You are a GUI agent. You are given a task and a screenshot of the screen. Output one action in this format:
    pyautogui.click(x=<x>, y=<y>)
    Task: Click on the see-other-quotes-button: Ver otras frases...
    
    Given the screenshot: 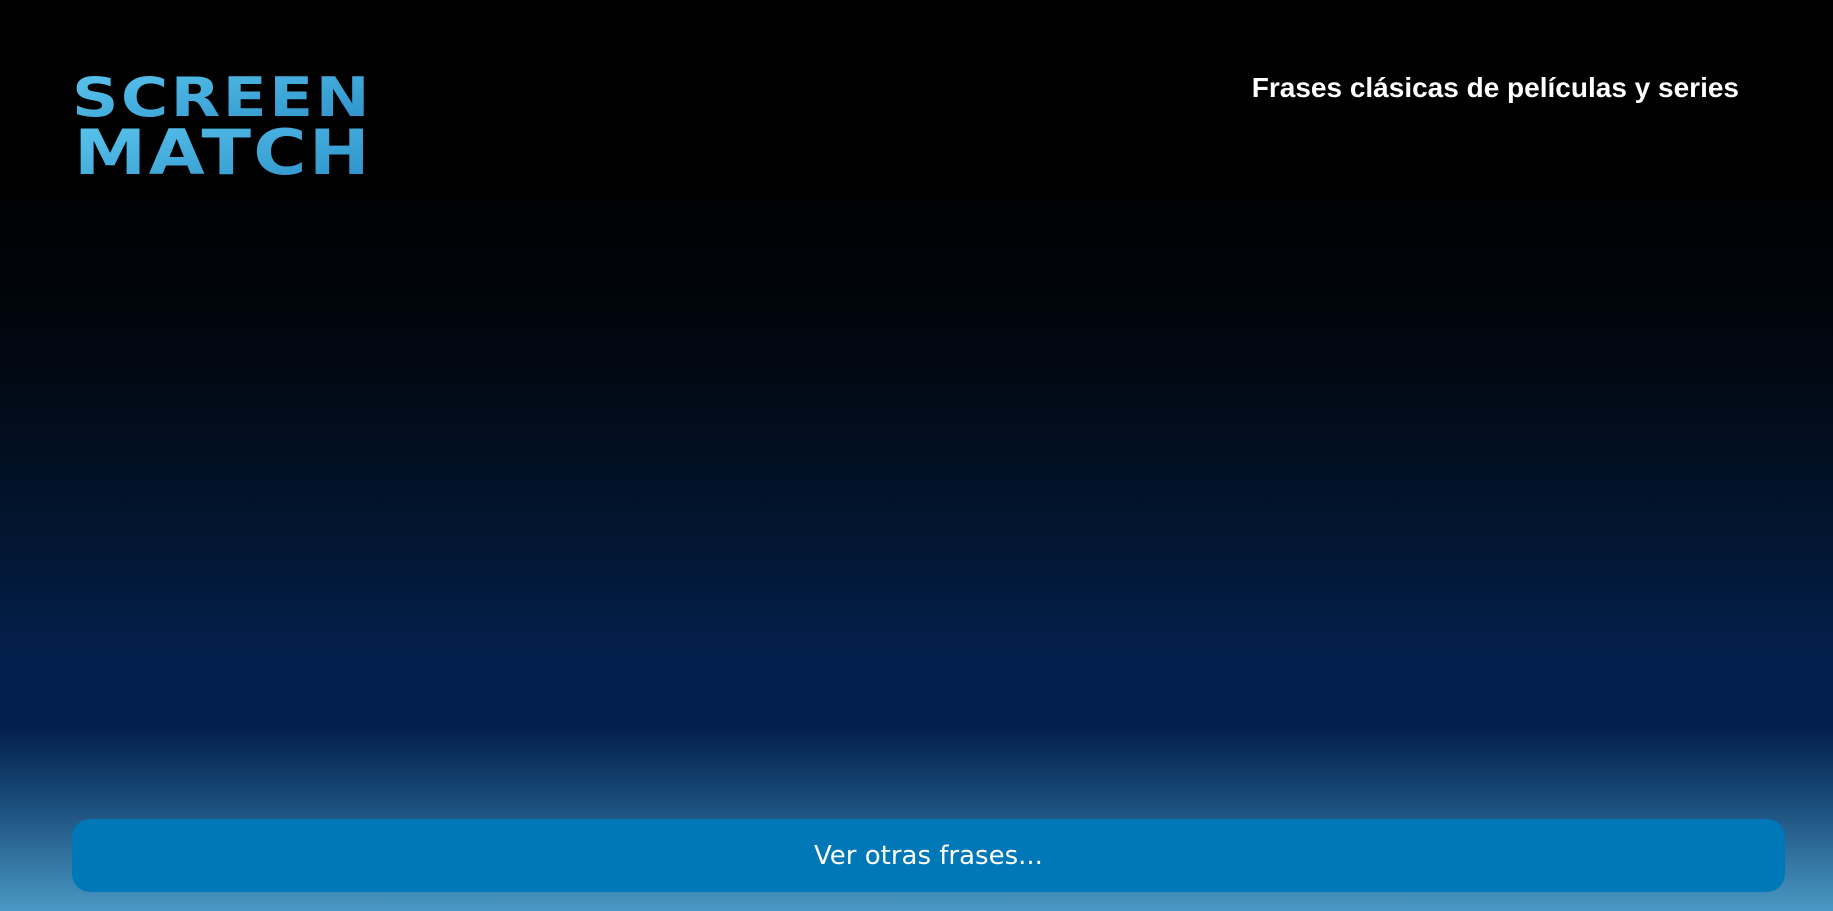 What is the action you would take?
    pyautogui.click(x=928, y=855)
    